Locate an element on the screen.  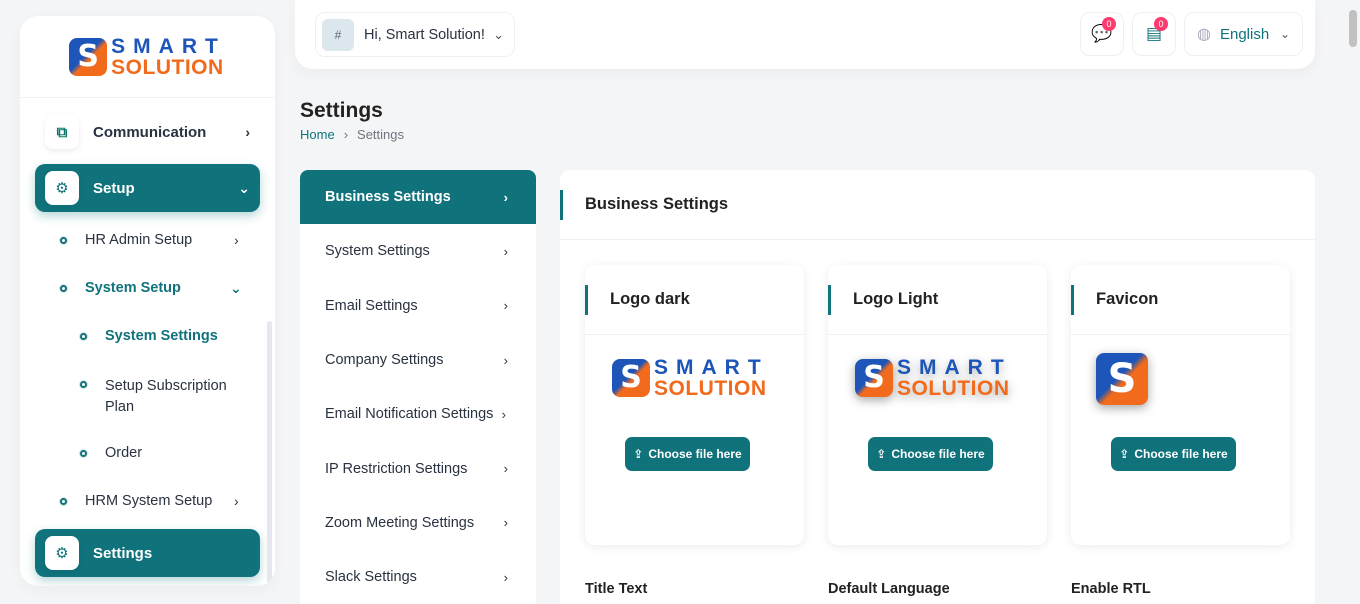
sidebar-item-label: Order is located at coordinates (124, 453).